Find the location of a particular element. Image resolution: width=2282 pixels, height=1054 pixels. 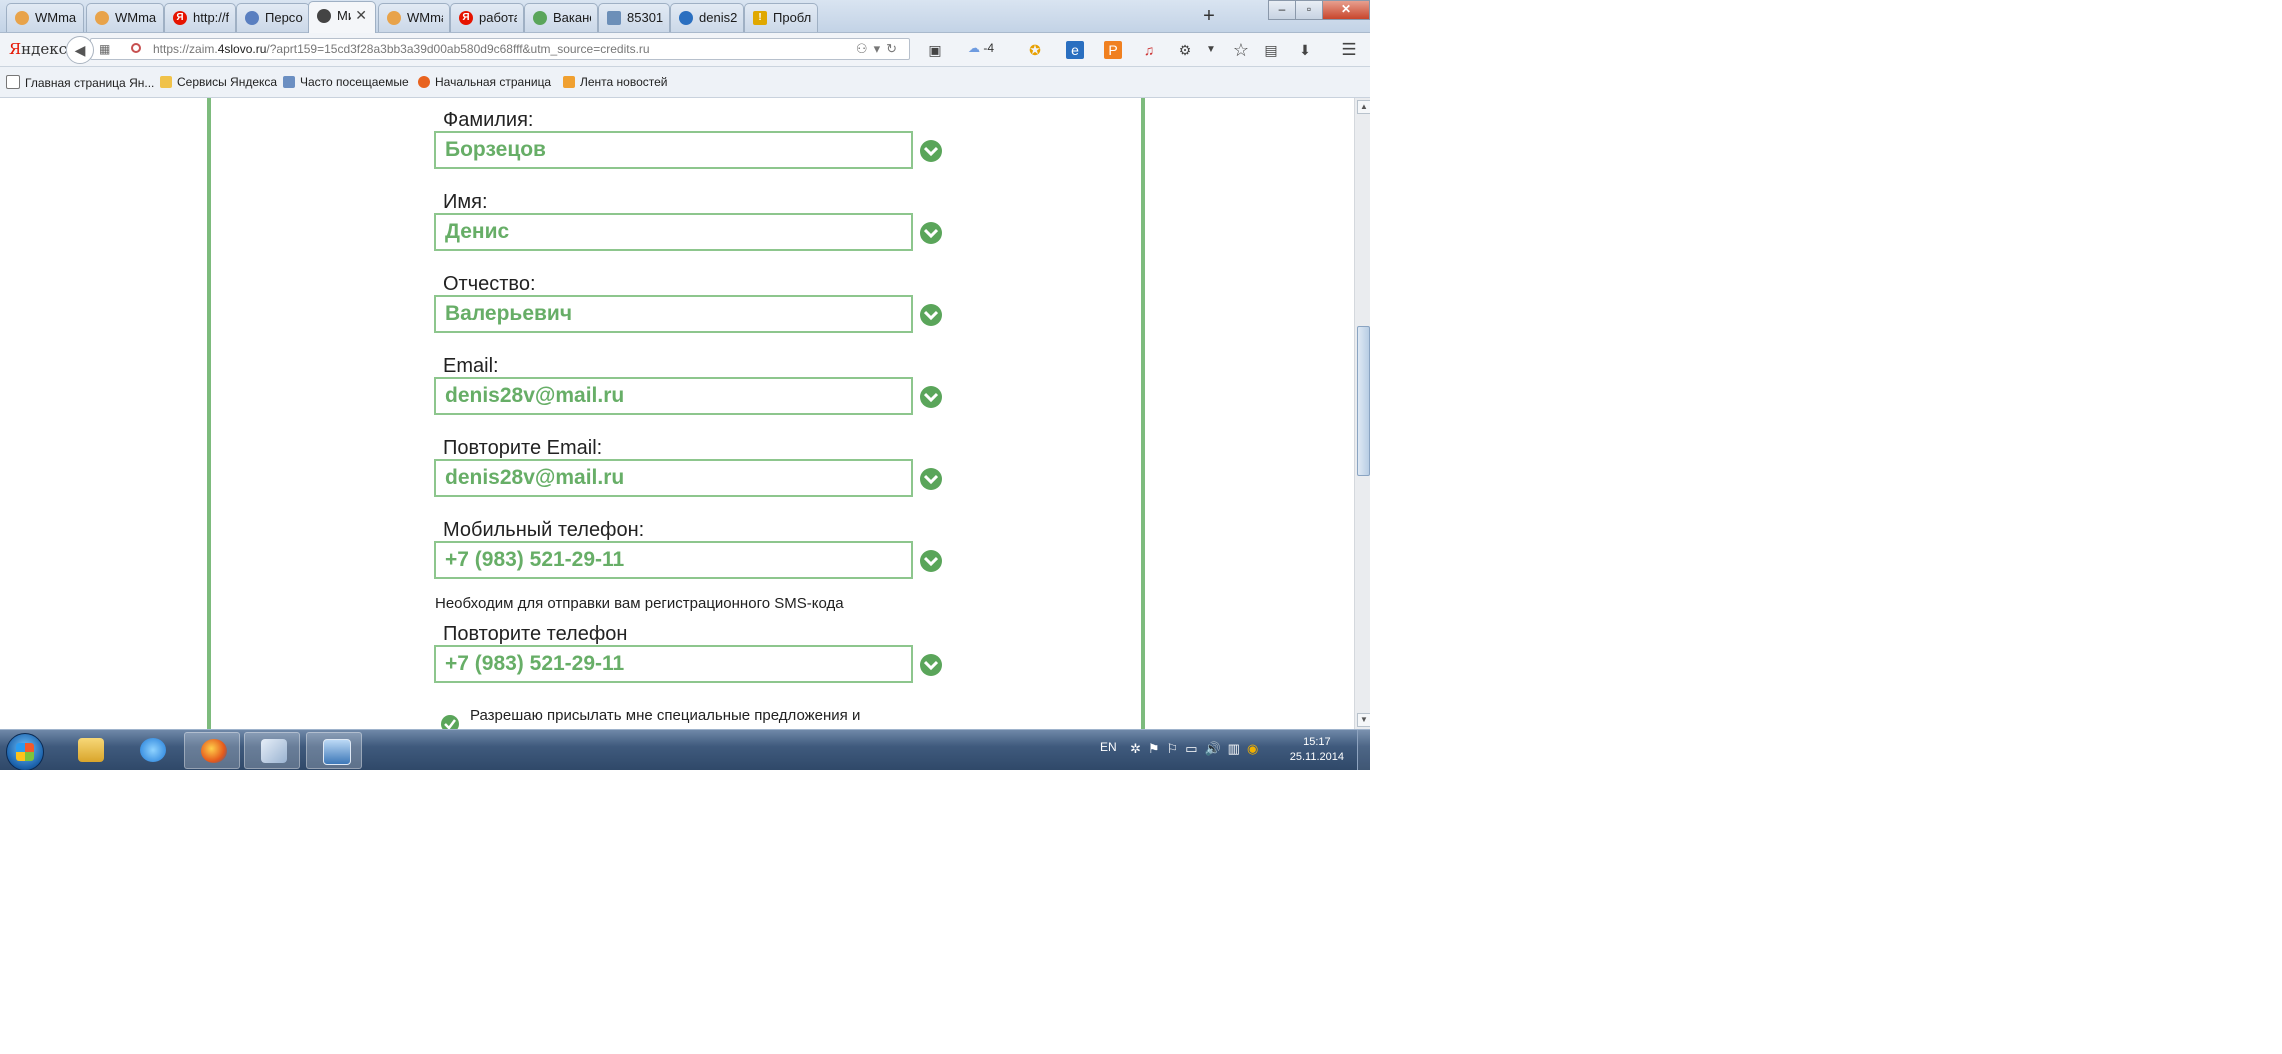

explorer-taskbar-button is located at coordinates (90, 750).